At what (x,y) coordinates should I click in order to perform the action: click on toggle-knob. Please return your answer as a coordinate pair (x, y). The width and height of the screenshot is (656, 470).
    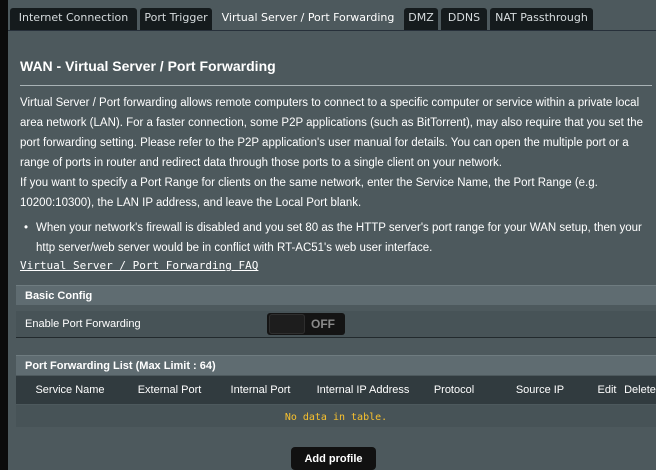
    Looking at the image, I should click on (287, 324).